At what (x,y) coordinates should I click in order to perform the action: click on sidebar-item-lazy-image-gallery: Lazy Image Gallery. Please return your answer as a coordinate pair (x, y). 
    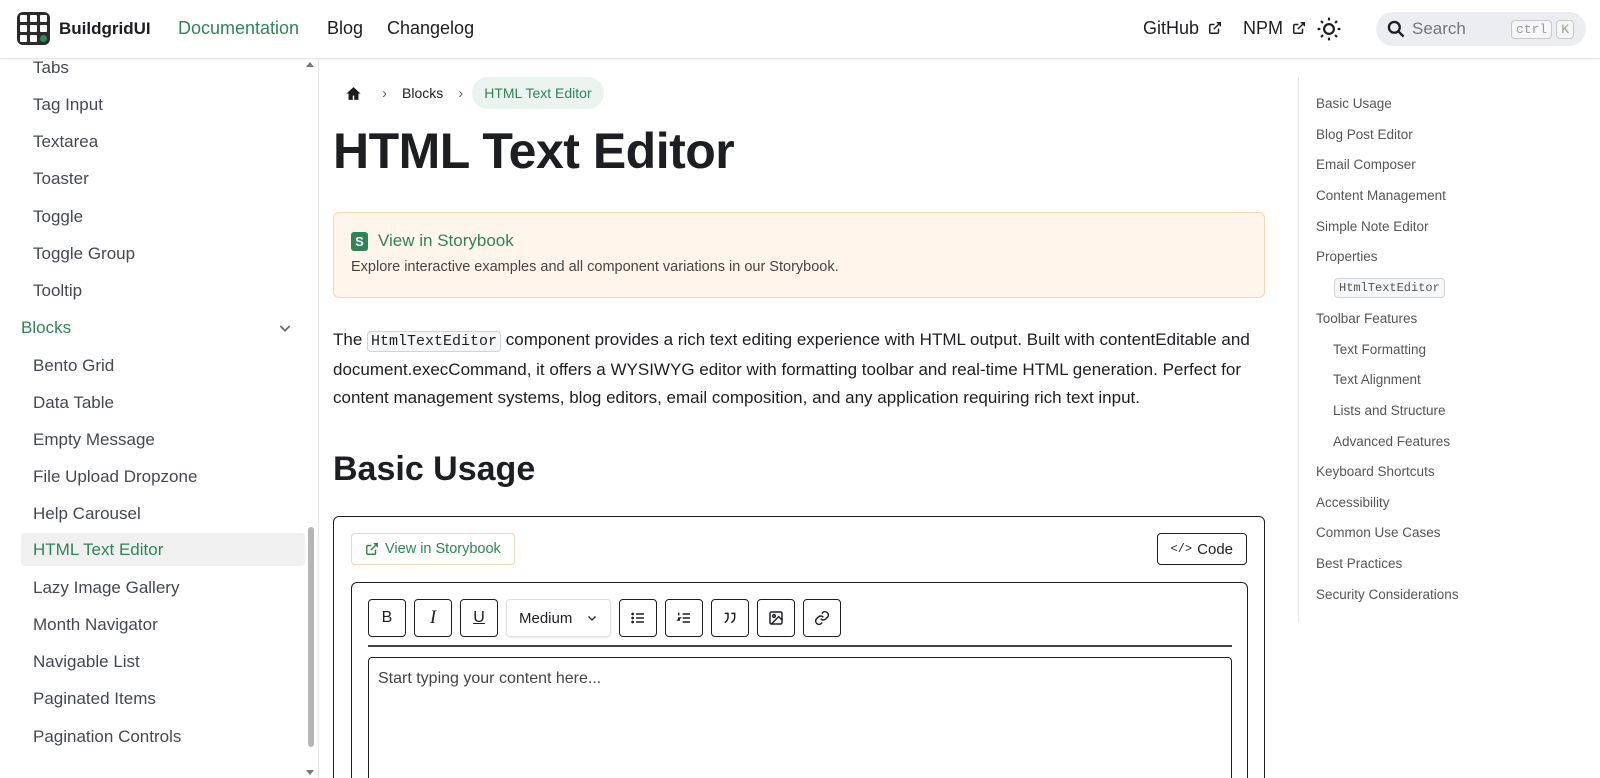
    Looking at the image, I should click on (106, 588).